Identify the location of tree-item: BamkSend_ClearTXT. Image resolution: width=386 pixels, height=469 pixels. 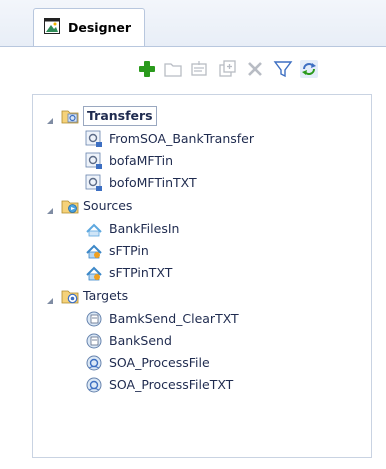
(202, 319).